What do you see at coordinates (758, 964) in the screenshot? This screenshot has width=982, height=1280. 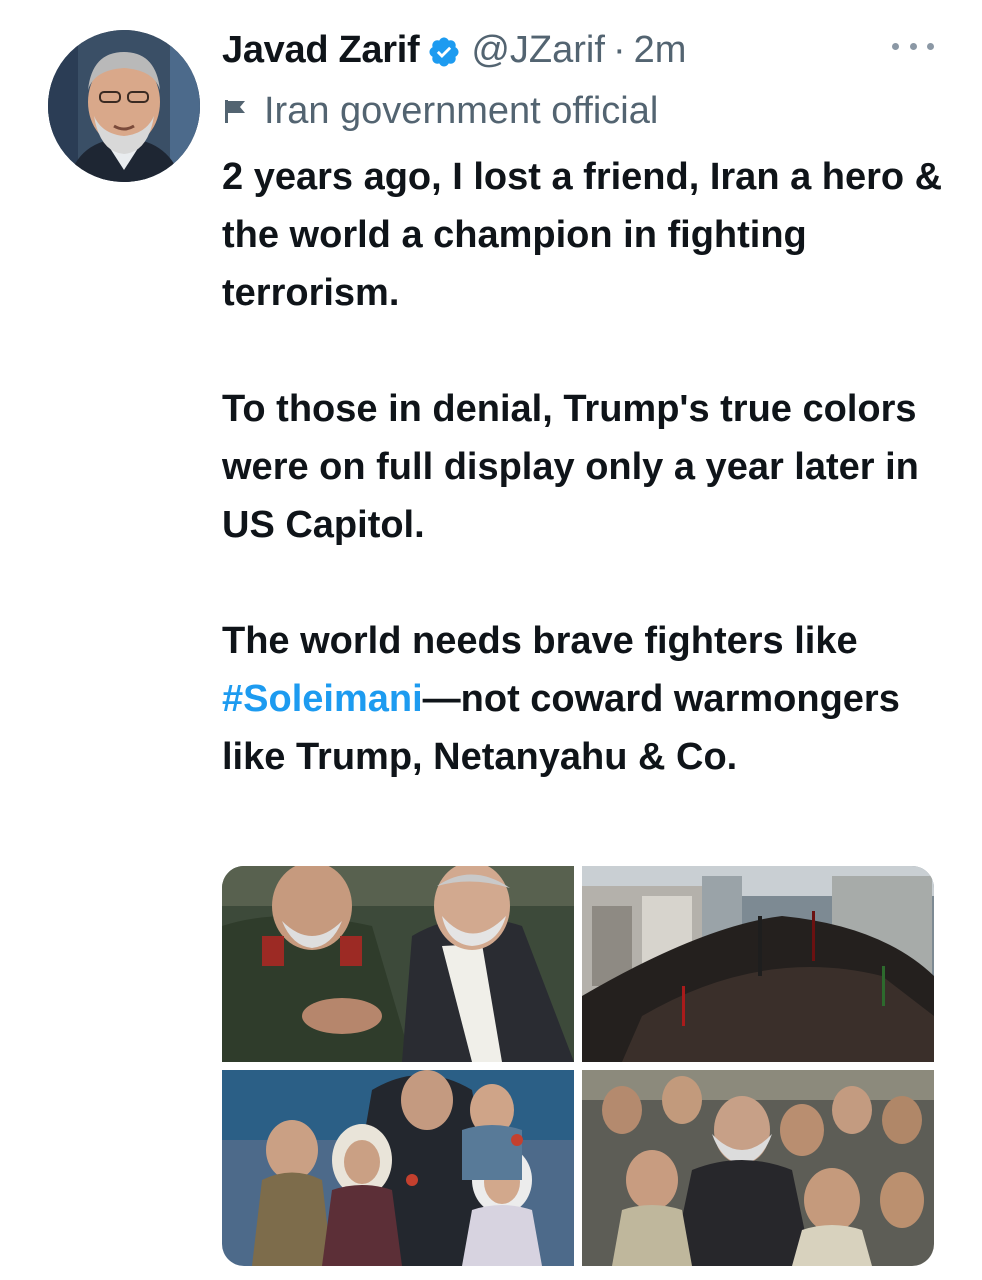 I see `photo-street-crowd` at bounding box center [758, 964].